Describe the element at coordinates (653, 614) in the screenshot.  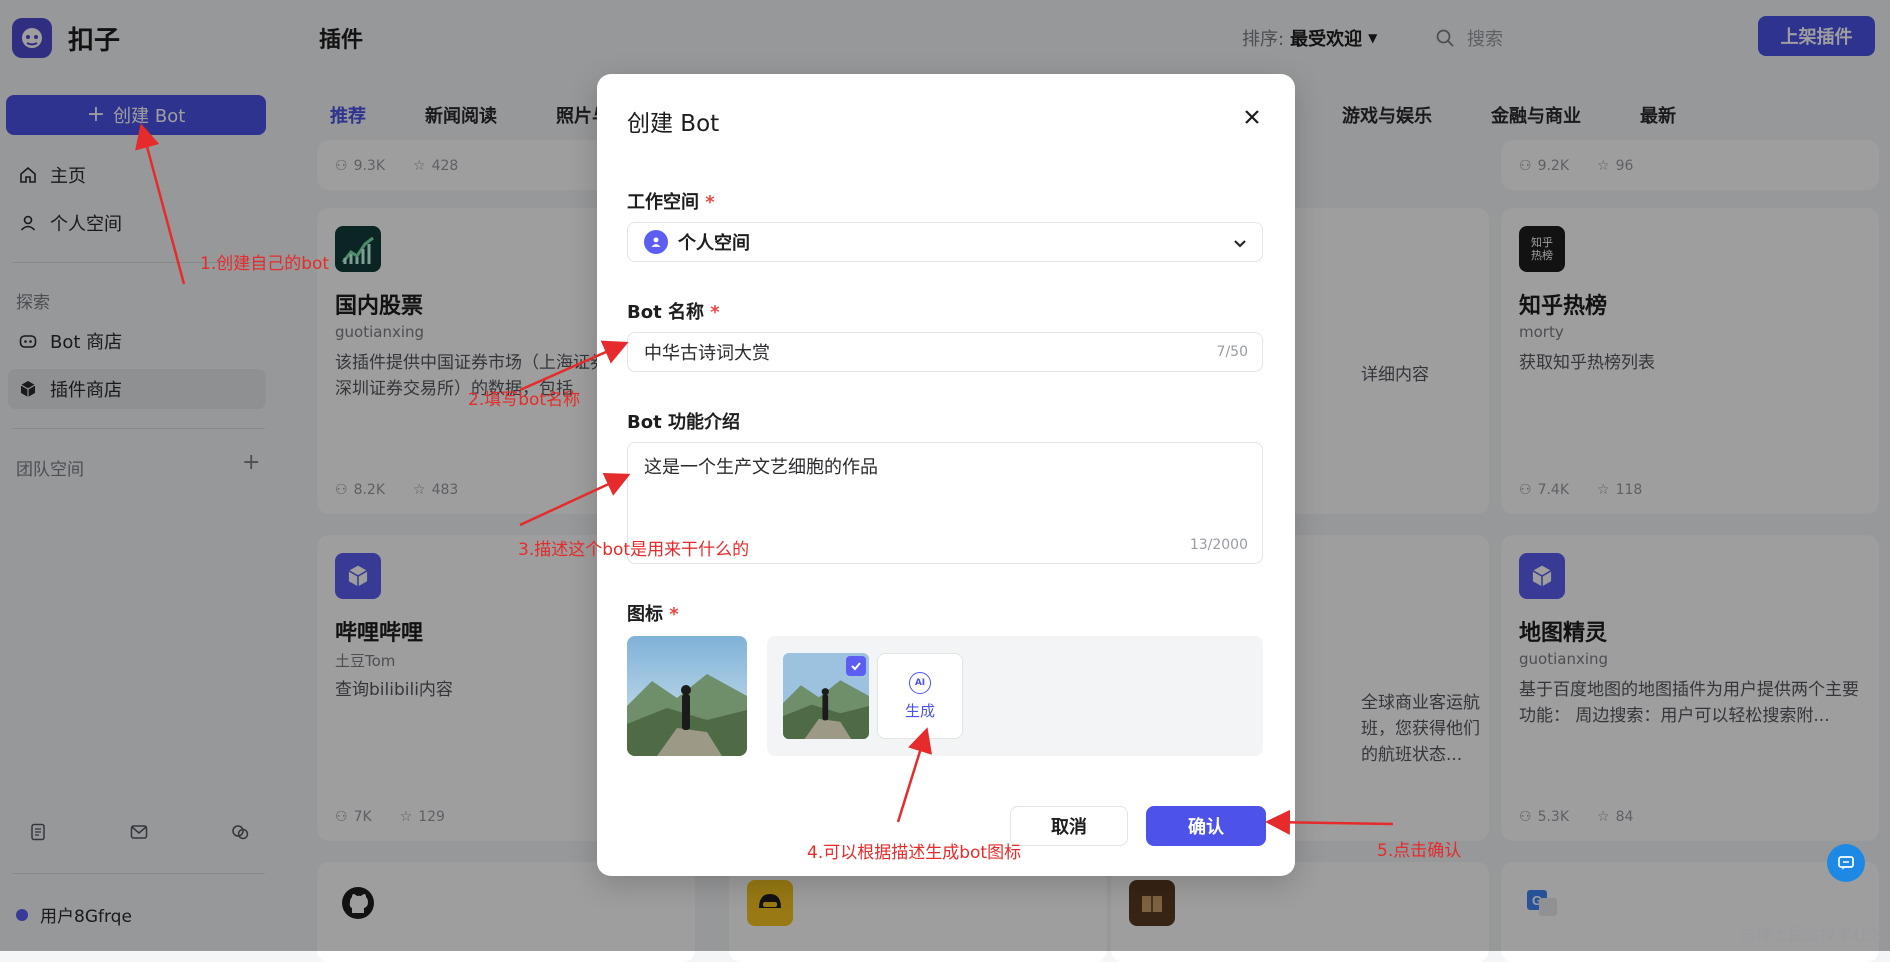
I see `icon-label: 图标 *` at that location.